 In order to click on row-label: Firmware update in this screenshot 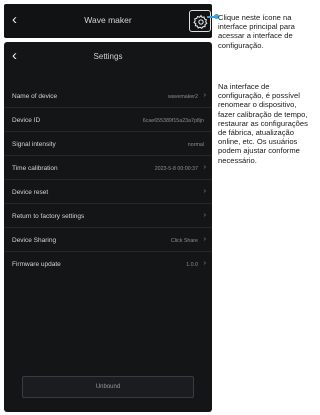, I will do `click(36, 264)`.